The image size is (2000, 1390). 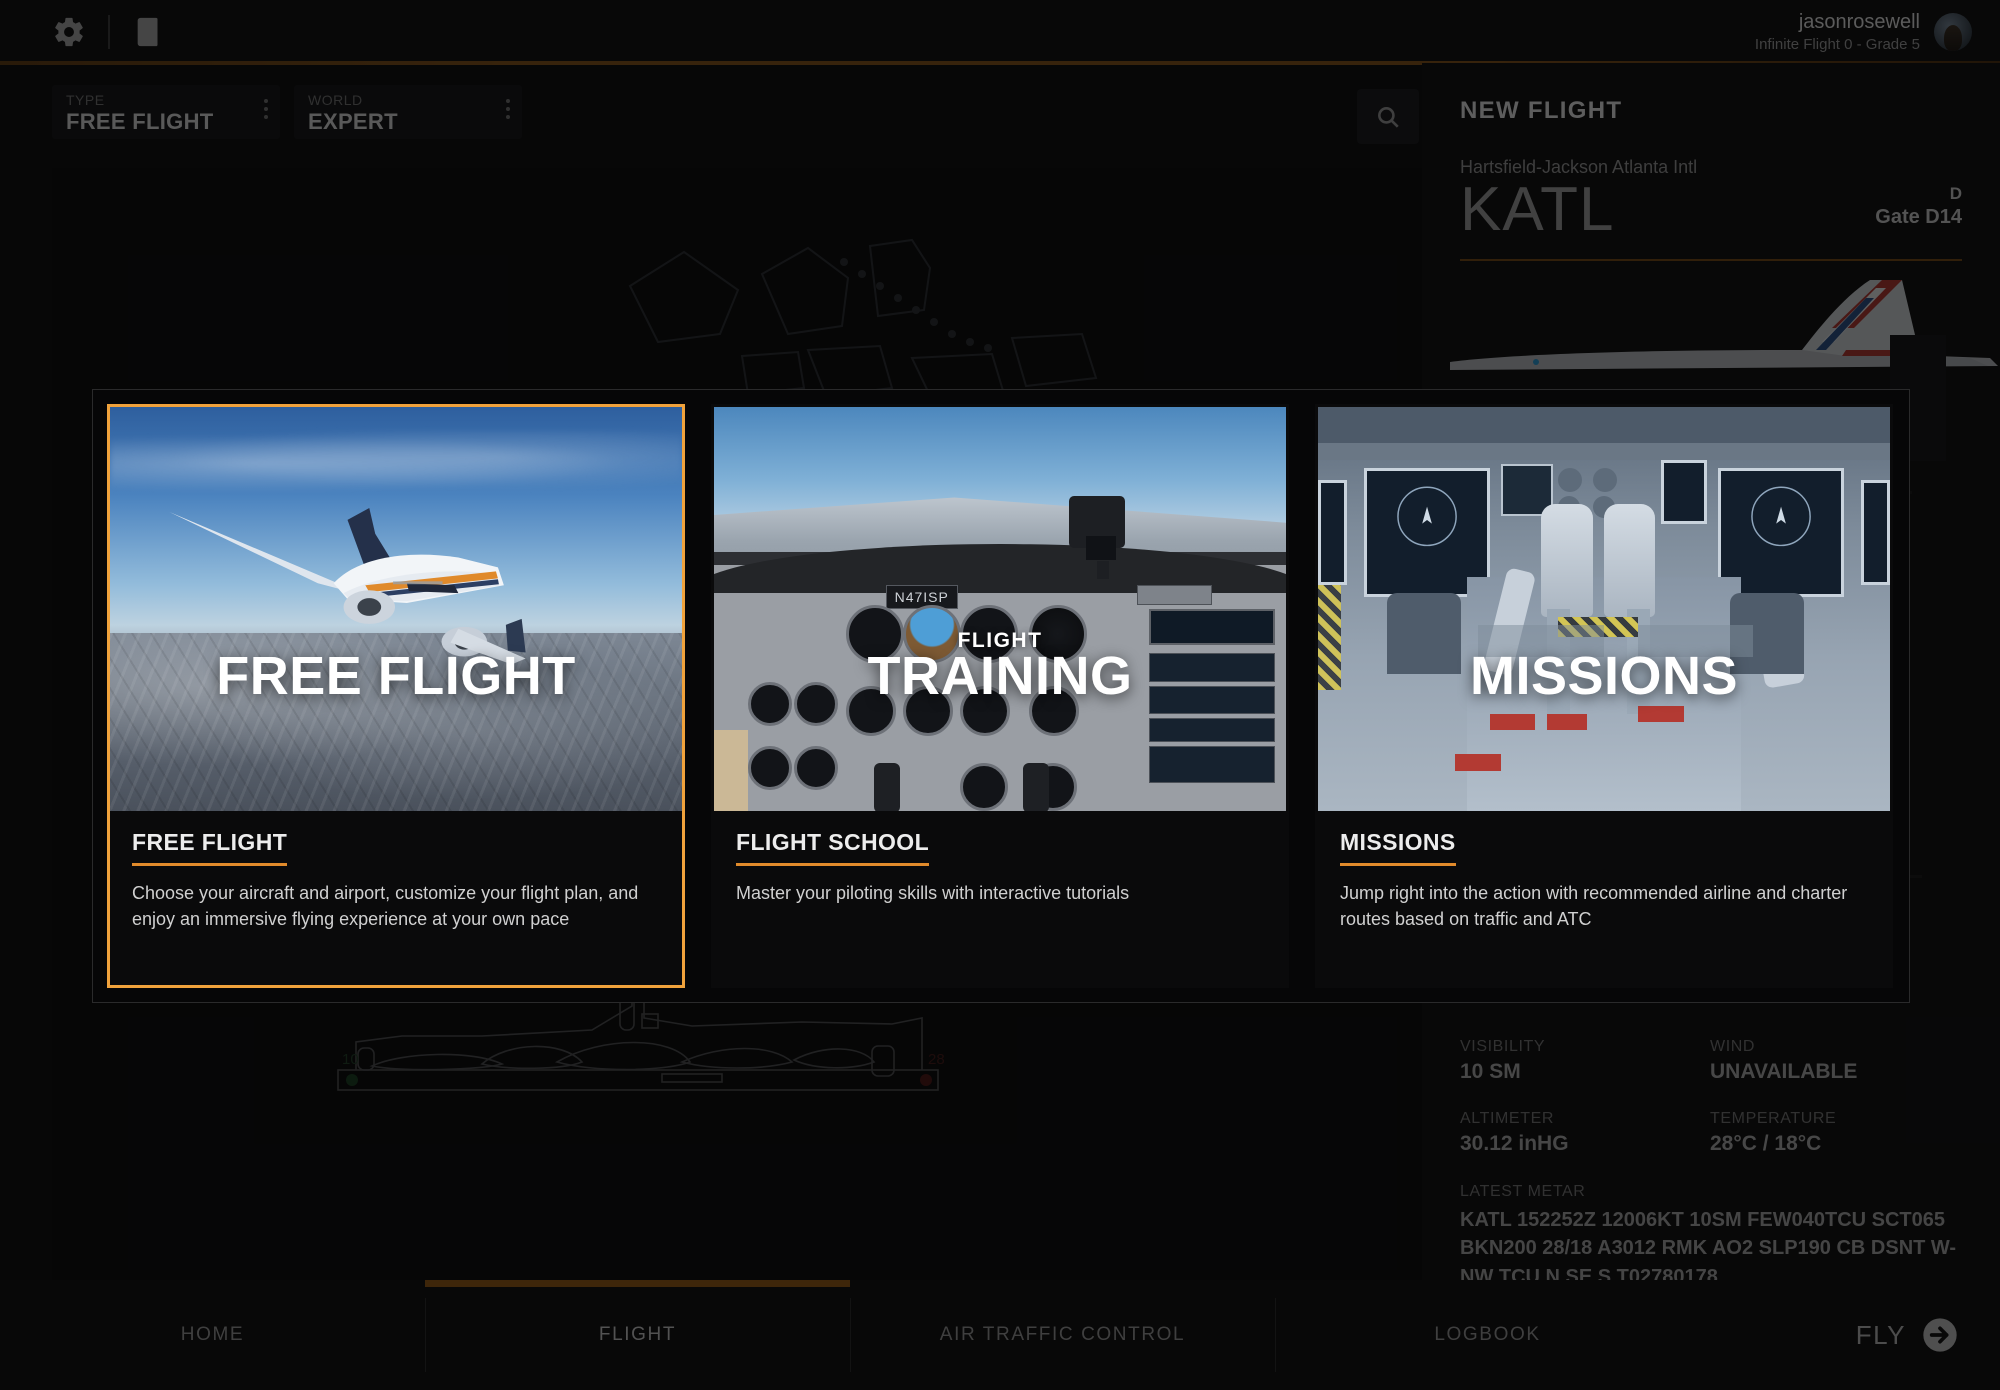 I want to click on nav-rose-left, so click(x=1426, y=516).